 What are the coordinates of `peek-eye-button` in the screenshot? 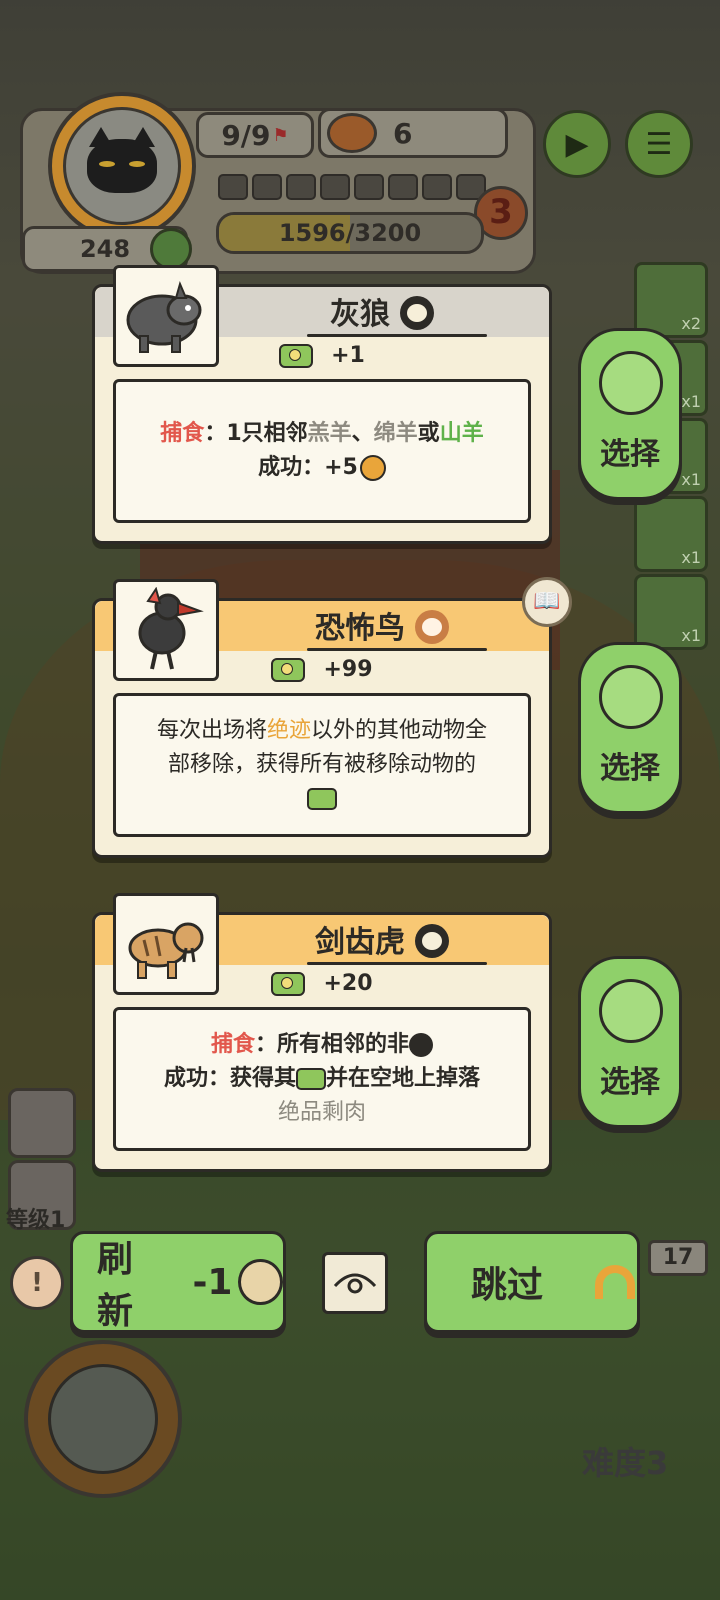 It's located at (355, 1283).